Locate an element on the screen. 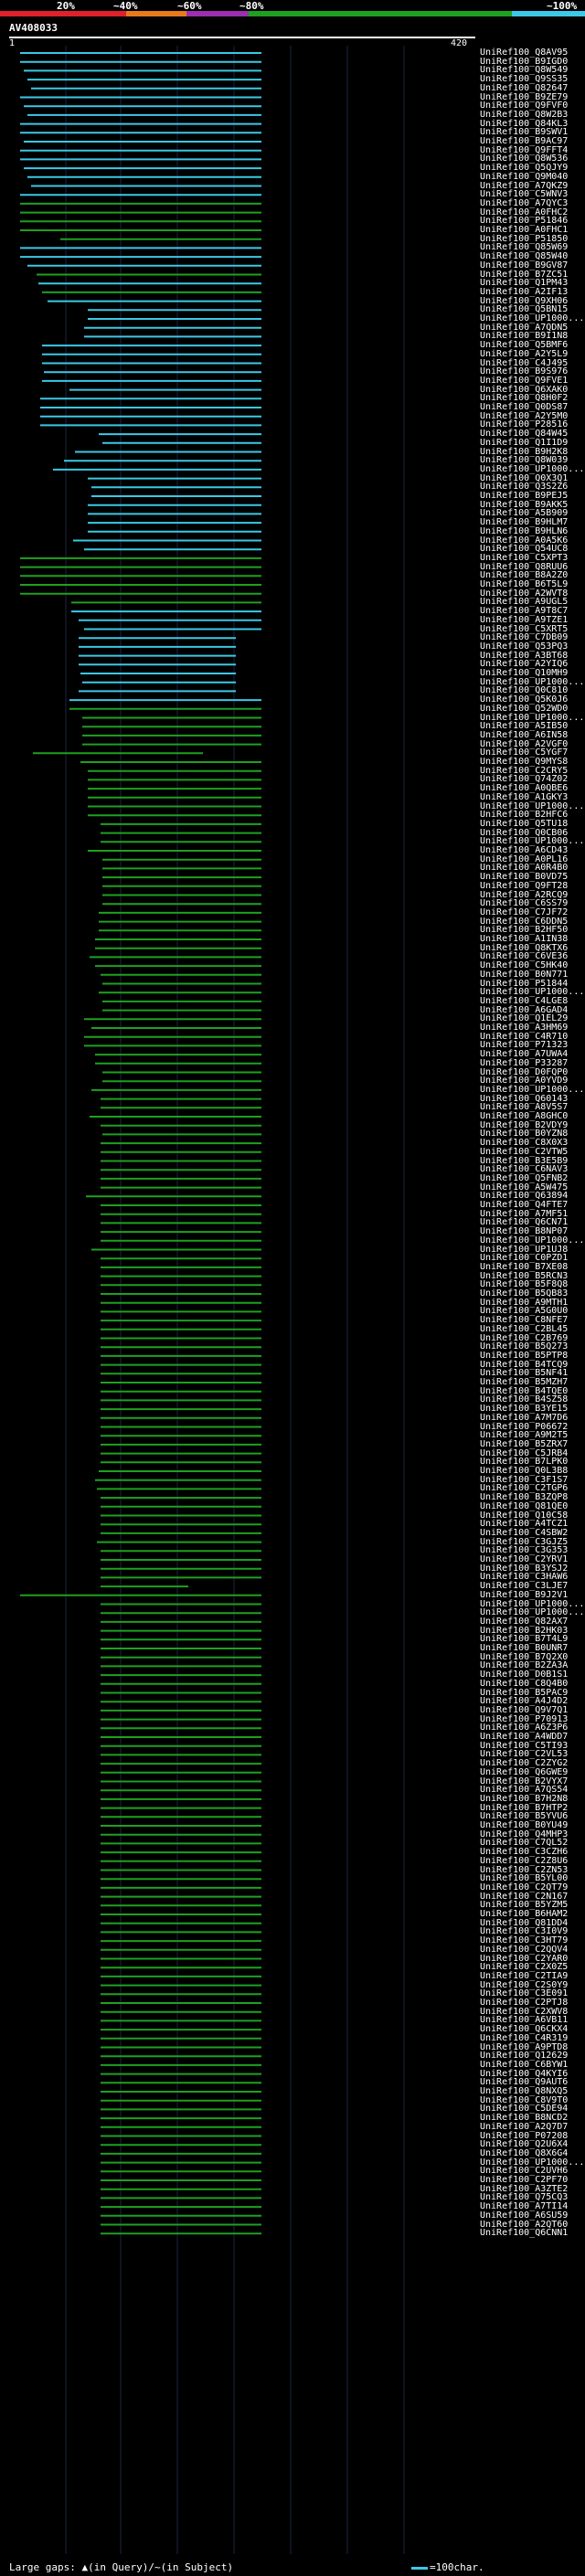 This screenshot has width=585, height=2576. accession-link: UniRef100_Q6CNN1 is located at coordinates (524, 2233).